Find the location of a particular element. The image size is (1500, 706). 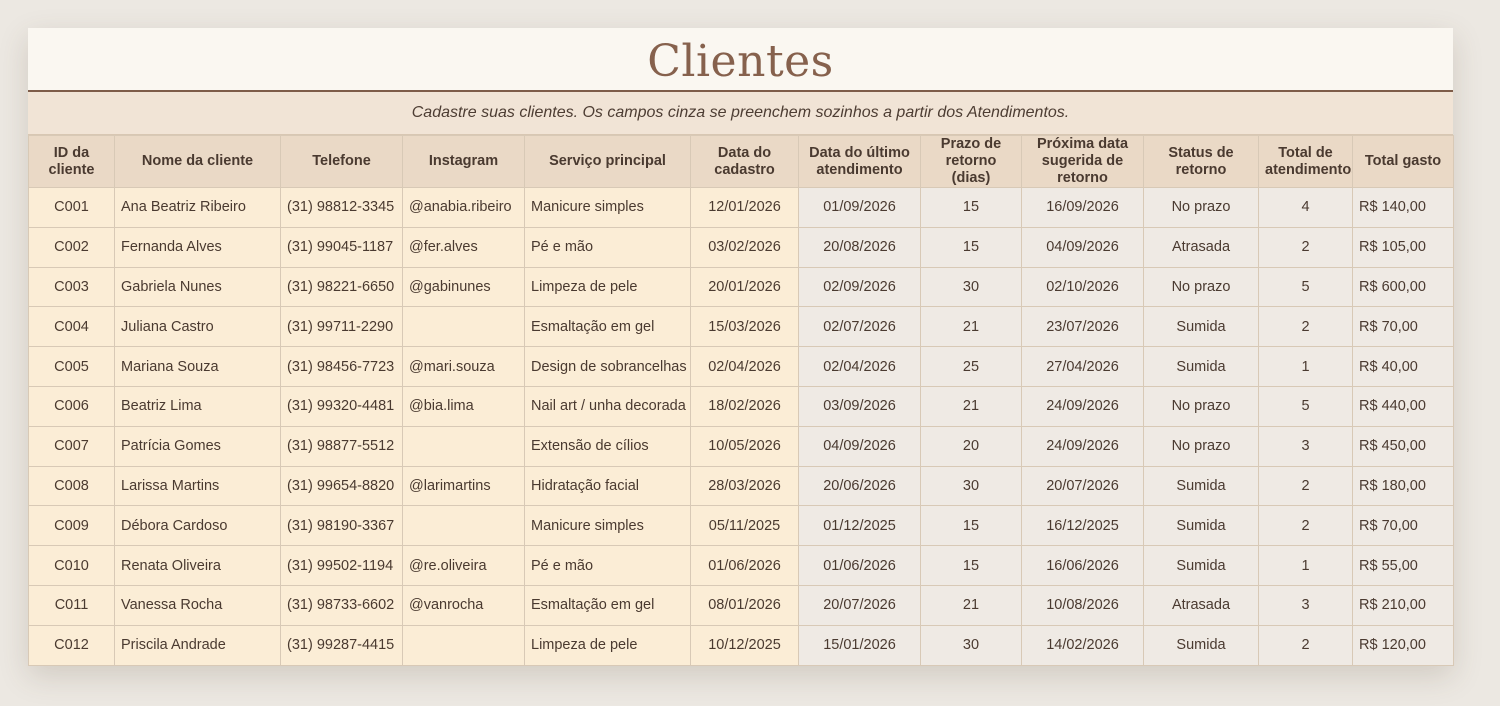

cell-name: Larissa Martins is located at coordinates (197, 486).